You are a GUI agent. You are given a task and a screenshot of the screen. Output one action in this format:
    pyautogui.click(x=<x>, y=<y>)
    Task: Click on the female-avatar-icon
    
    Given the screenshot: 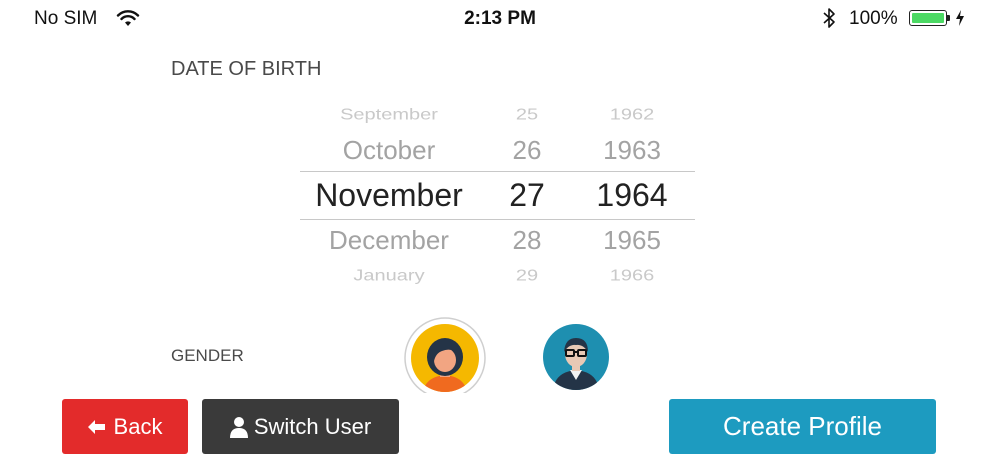 What is the action you would take?
    pyautogui.click(x=445, y=355)
    